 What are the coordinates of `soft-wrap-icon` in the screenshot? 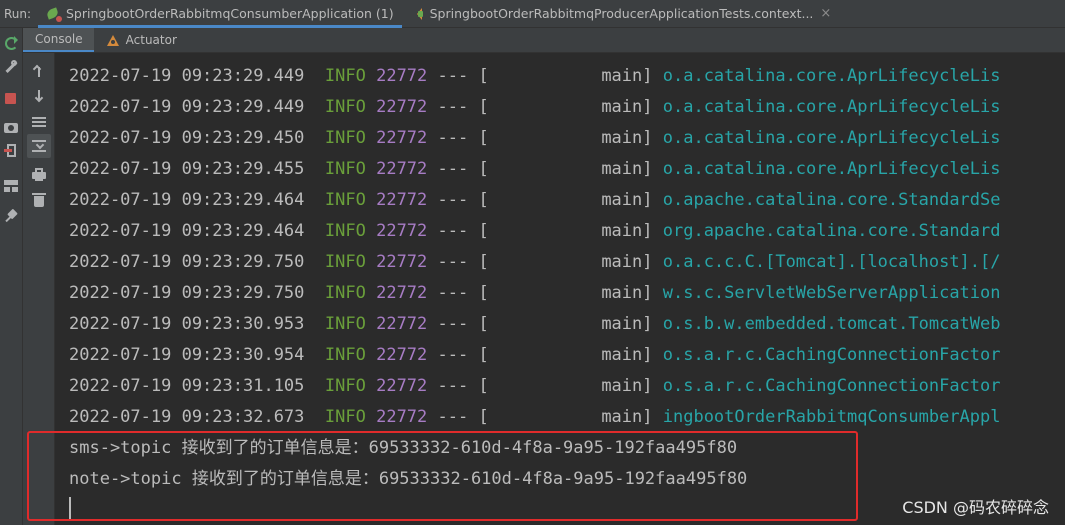 It's located at (39, 122).